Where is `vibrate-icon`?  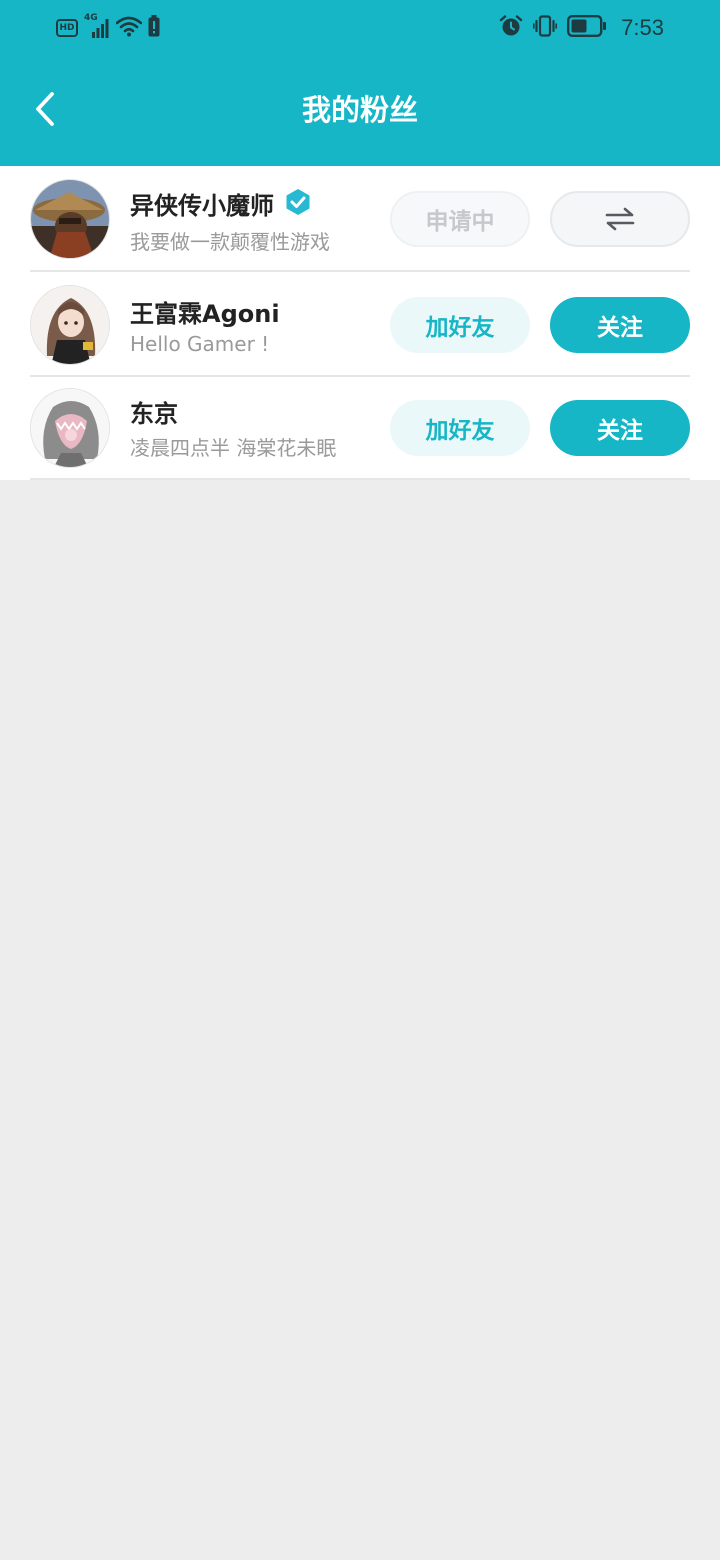
vibrate-icon is located at coordinates (545, 28).